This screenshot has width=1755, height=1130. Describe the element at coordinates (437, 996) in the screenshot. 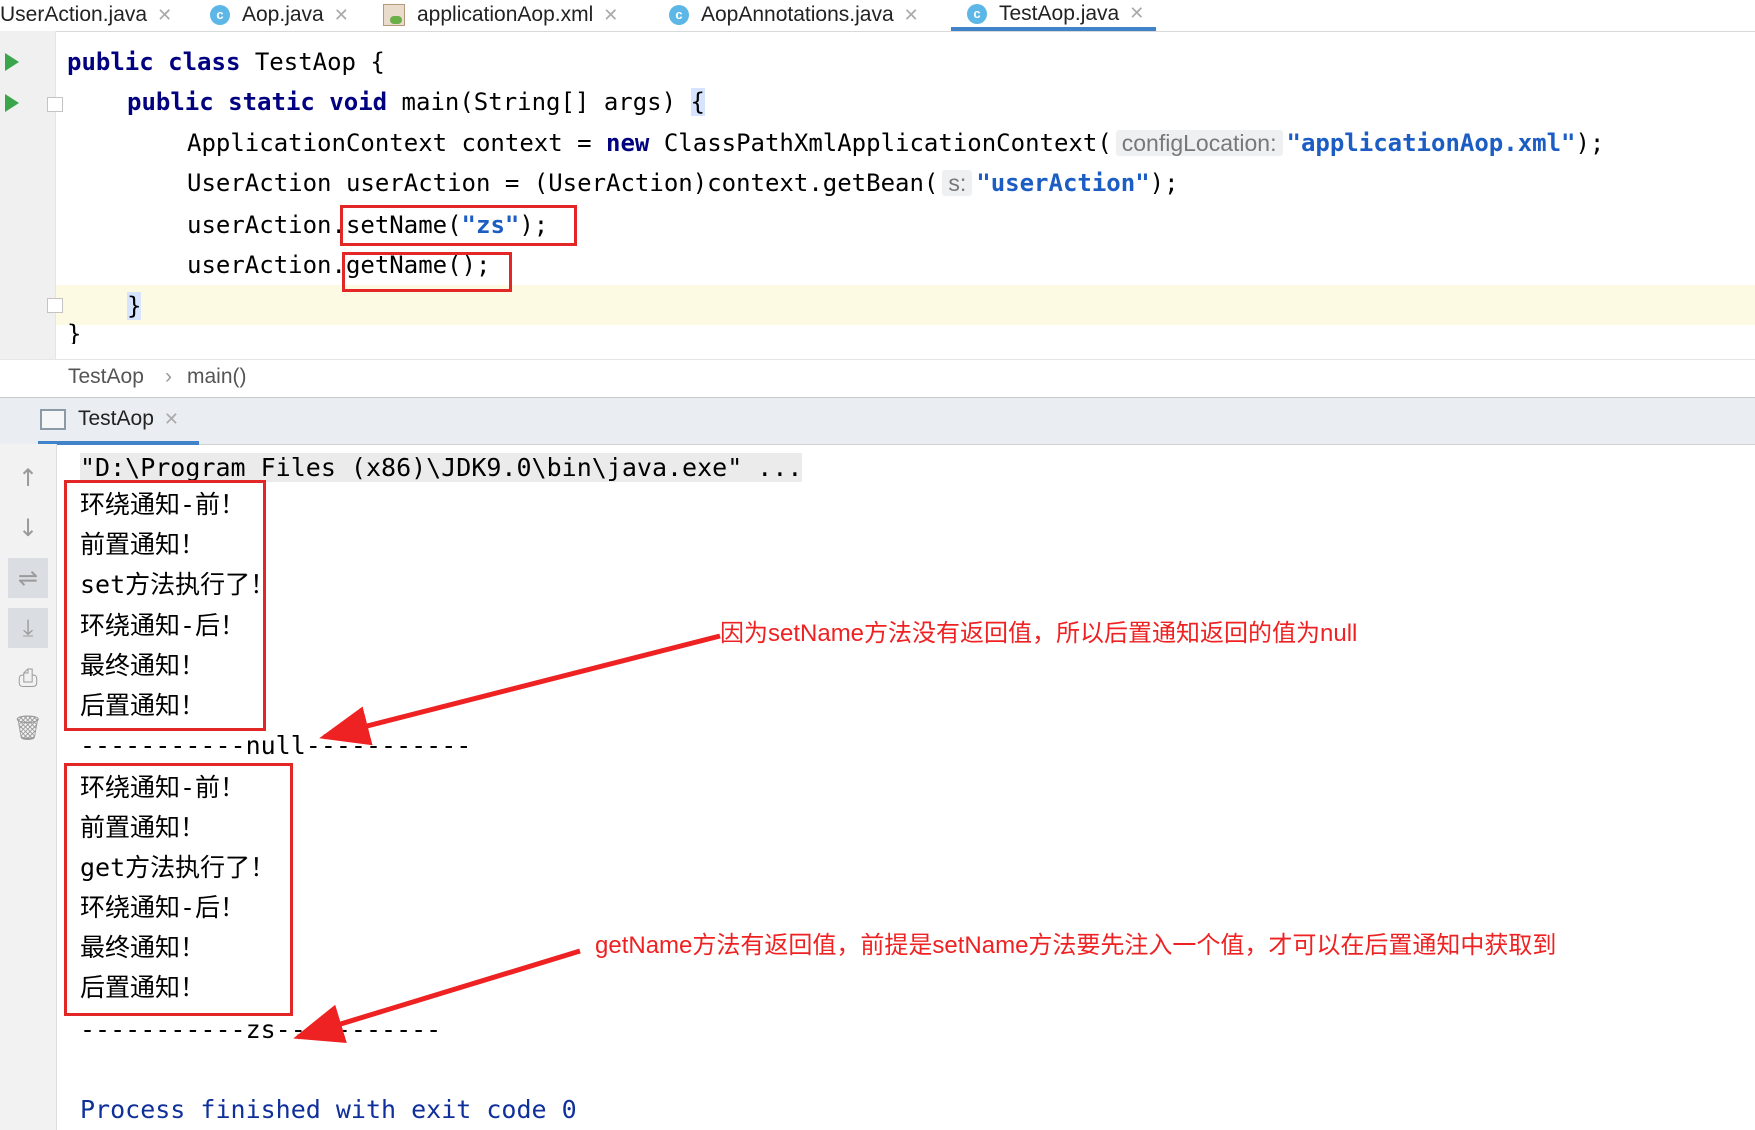

I see `arrow-to-zs` at that location.